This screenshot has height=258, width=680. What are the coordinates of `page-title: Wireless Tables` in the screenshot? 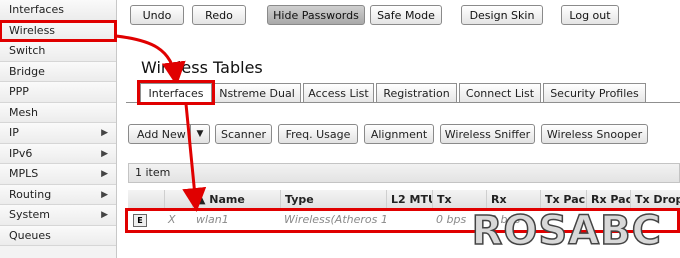 It's located at (202, 67).